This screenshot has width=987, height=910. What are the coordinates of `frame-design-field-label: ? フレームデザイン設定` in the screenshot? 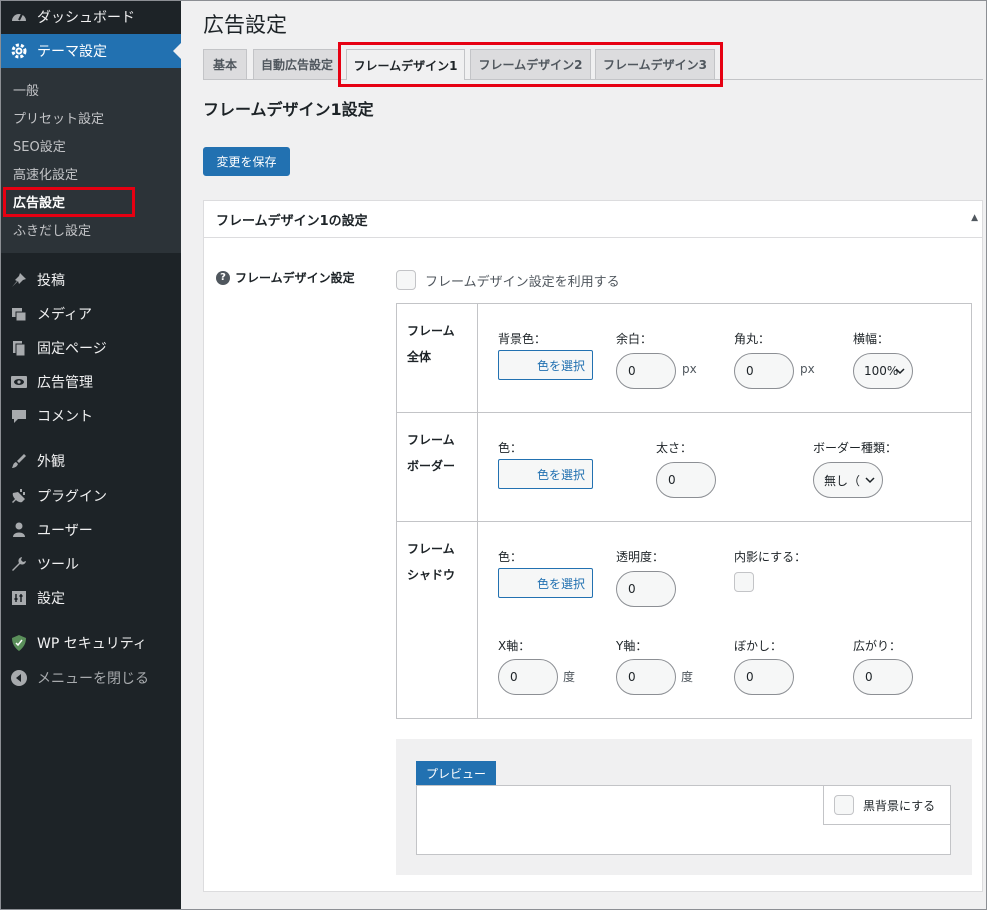 It's located at (285, 277).